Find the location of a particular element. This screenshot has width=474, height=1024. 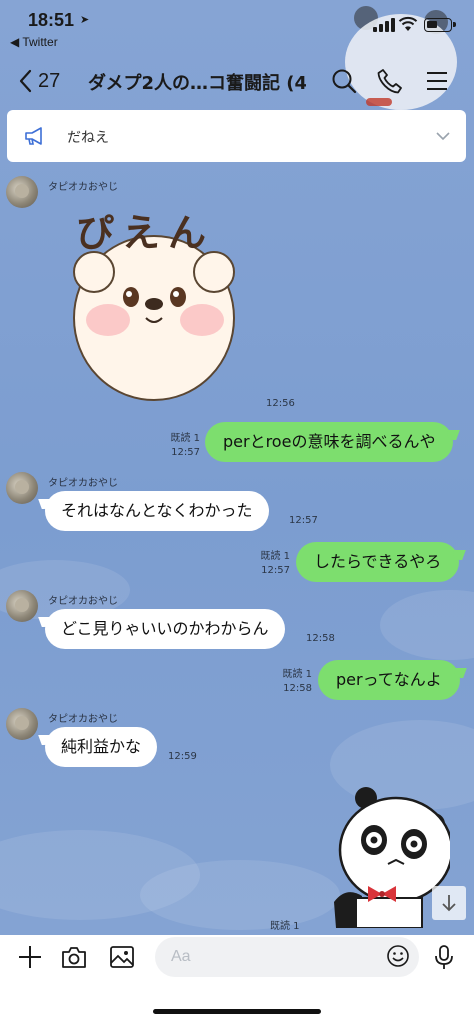

status-bar: 18:51 ➤ ◀ Twitter is located at coordinates (237, 28).